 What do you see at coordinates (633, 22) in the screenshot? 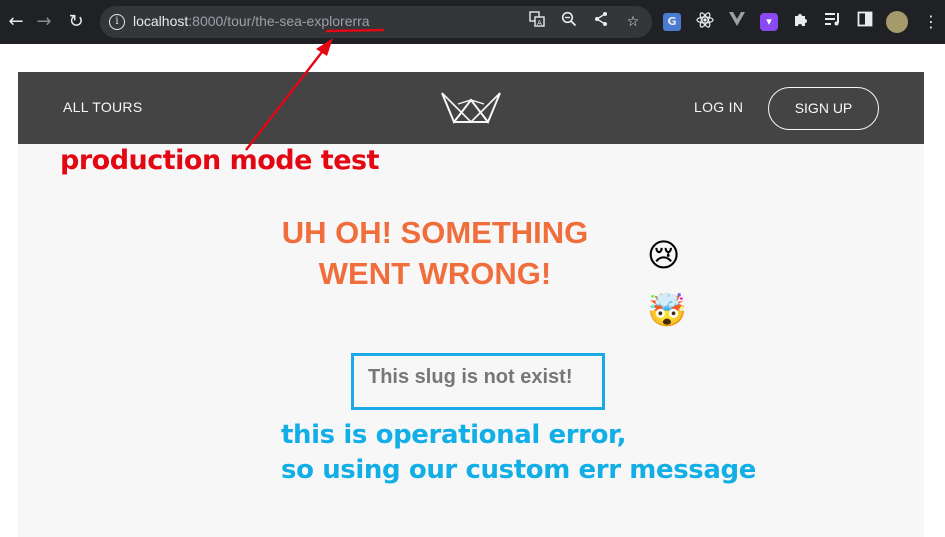
I see `bookmark-star-icon: ☆` at bounding box center [633, 22].